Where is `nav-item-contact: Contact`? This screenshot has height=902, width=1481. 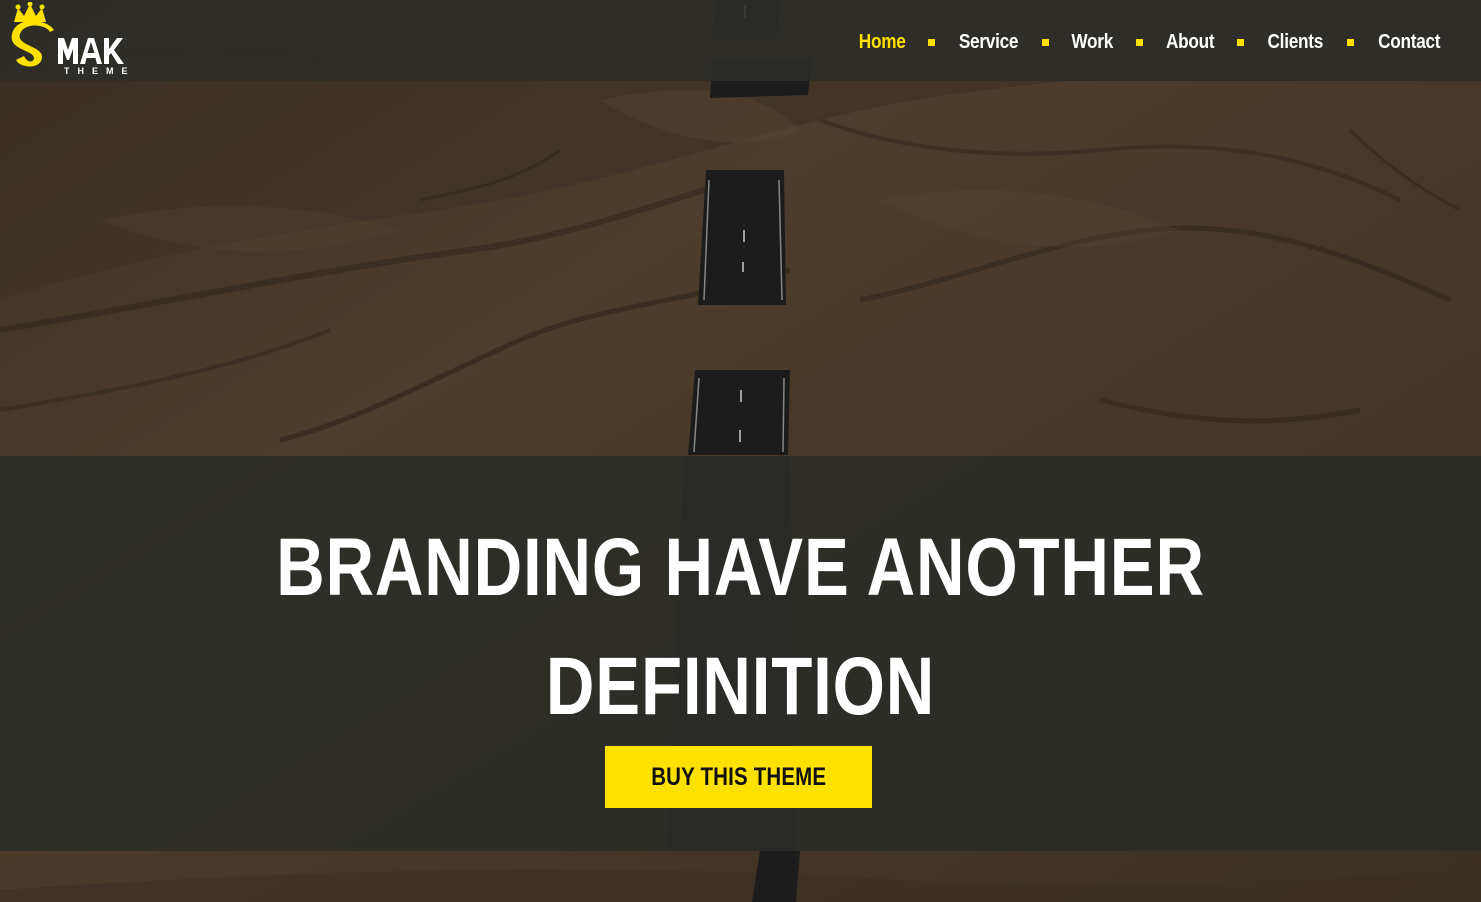
nav-item-contact: Contact is located at coordinates (1409, 42).